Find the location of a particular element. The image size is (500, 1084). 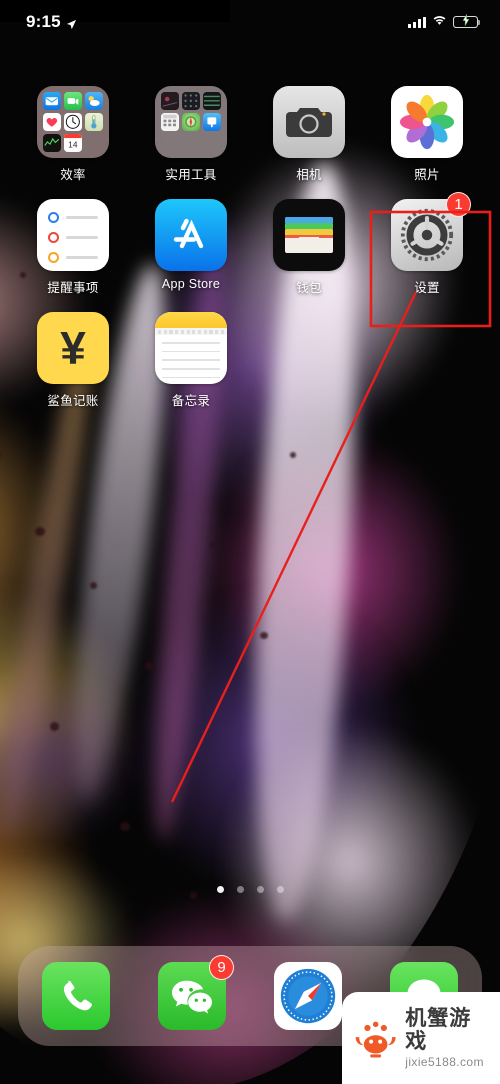

health-icon is located at coordinates (52, 122).